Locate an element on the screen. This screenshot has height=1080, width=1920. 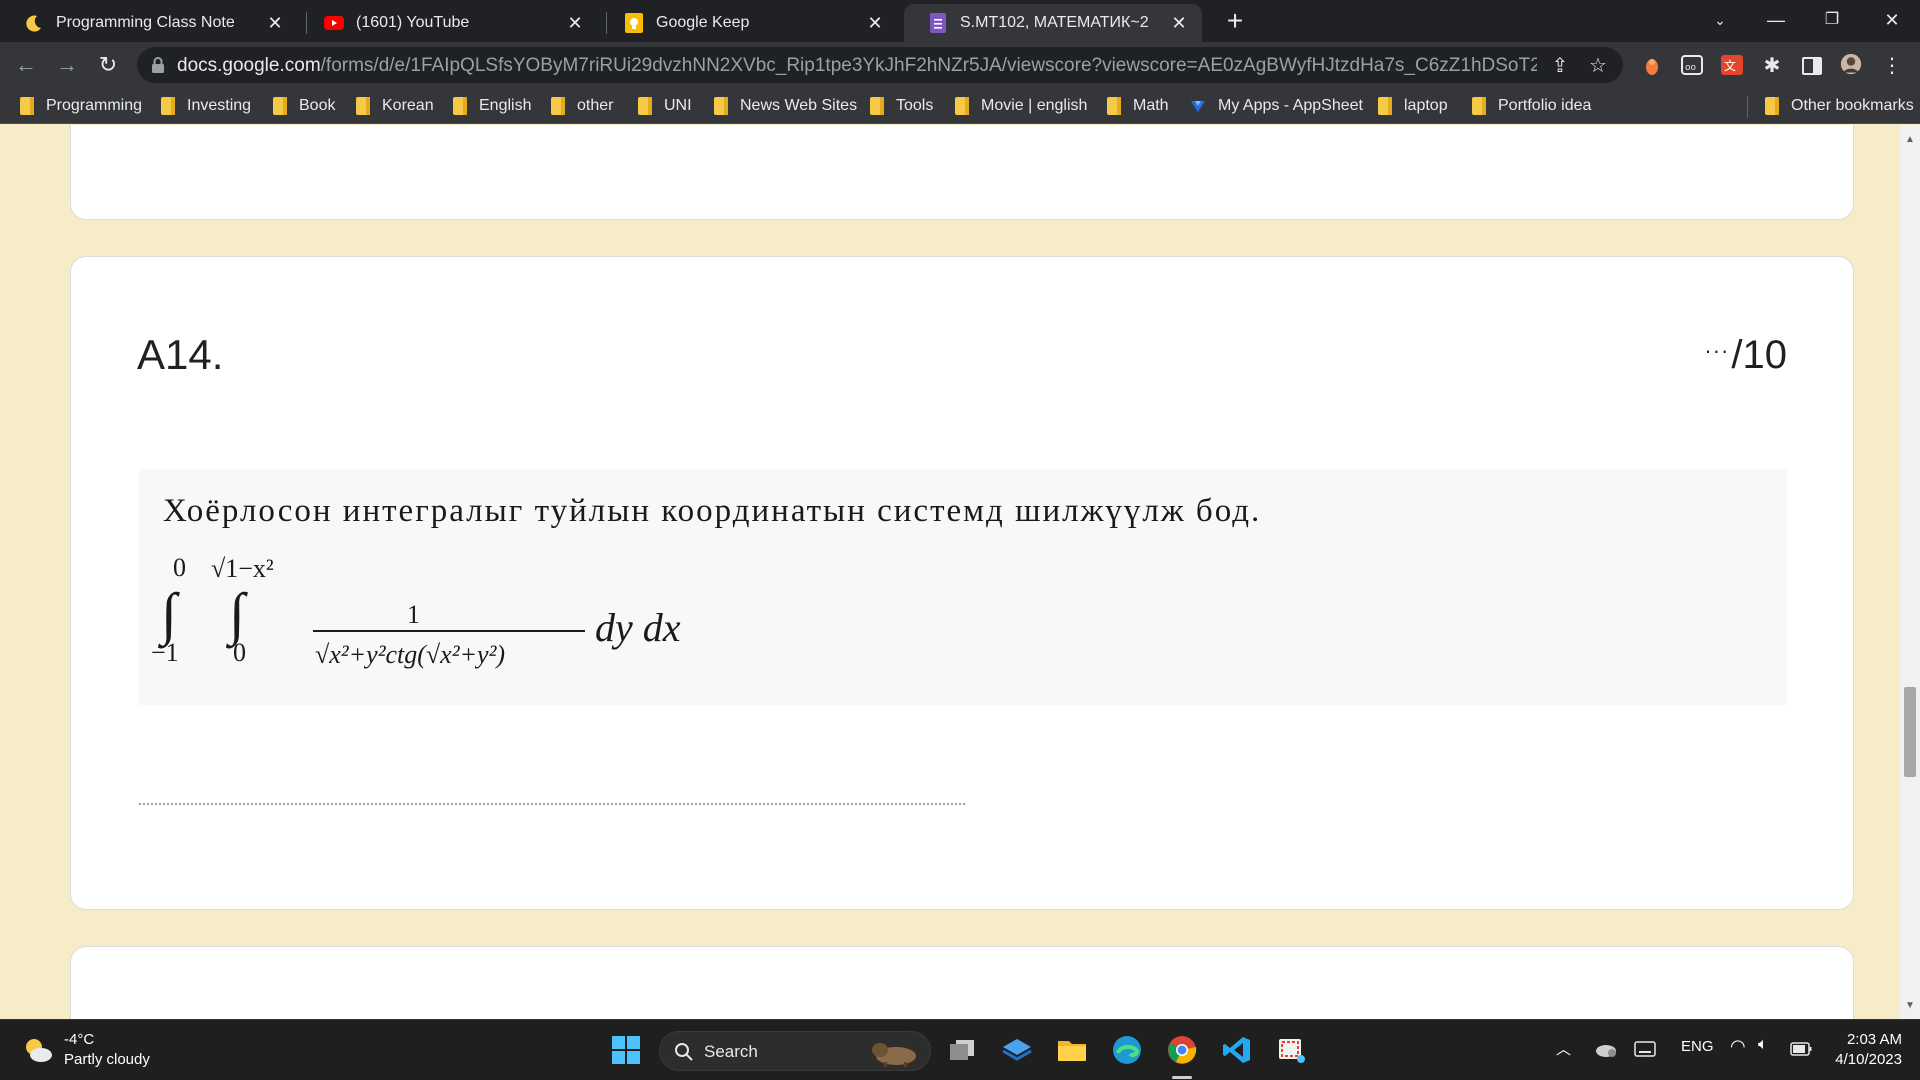
bookmark-investing: Investing is located at coordinates (206, 106).